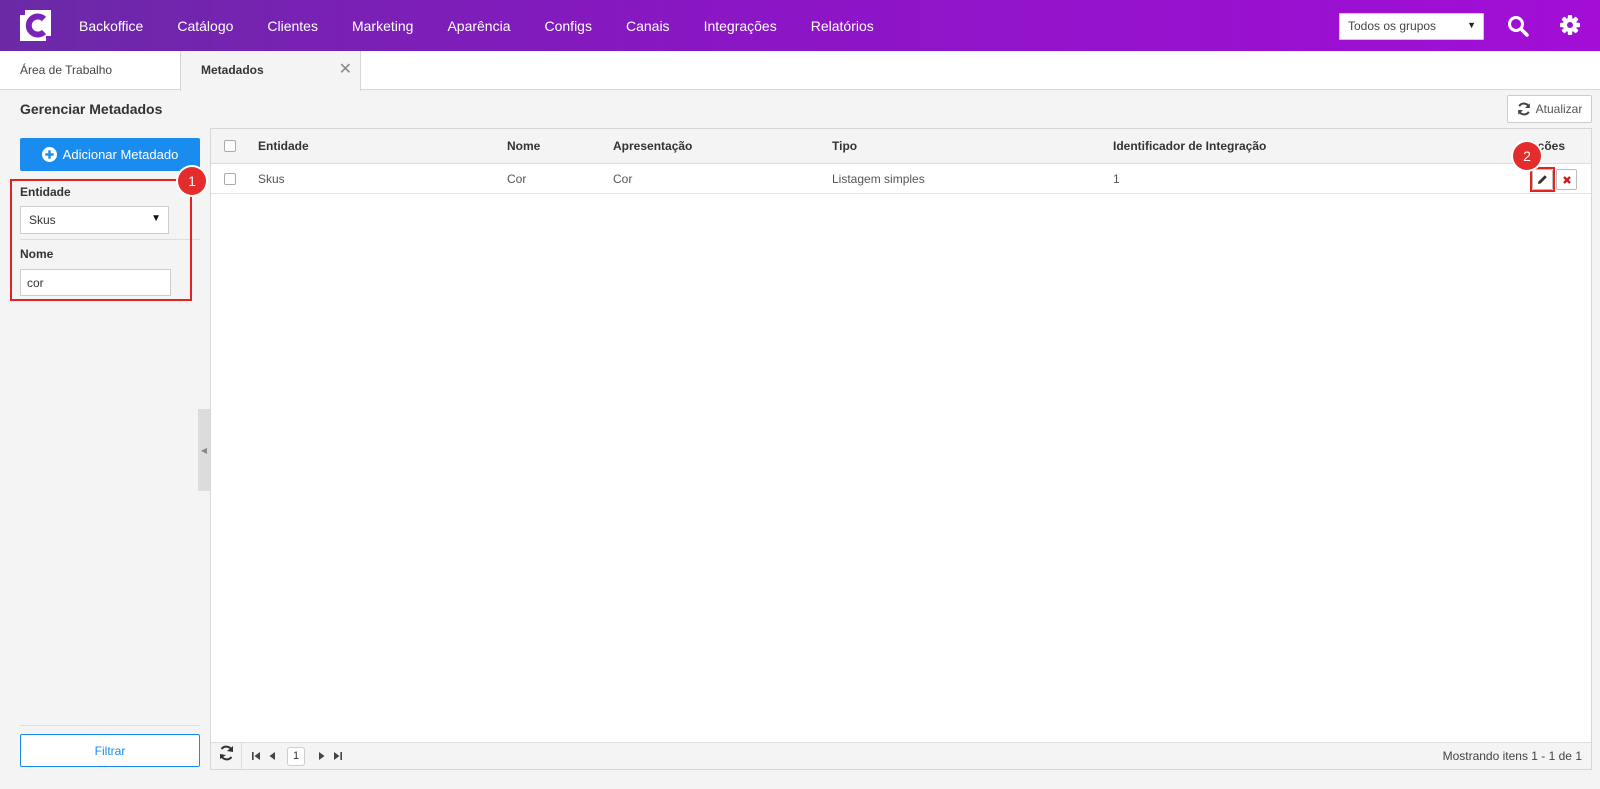 The width and height of the screenshot is (1600, 789). I want to click on nav-item-relatorios: Relatórios, so click(842, 26).